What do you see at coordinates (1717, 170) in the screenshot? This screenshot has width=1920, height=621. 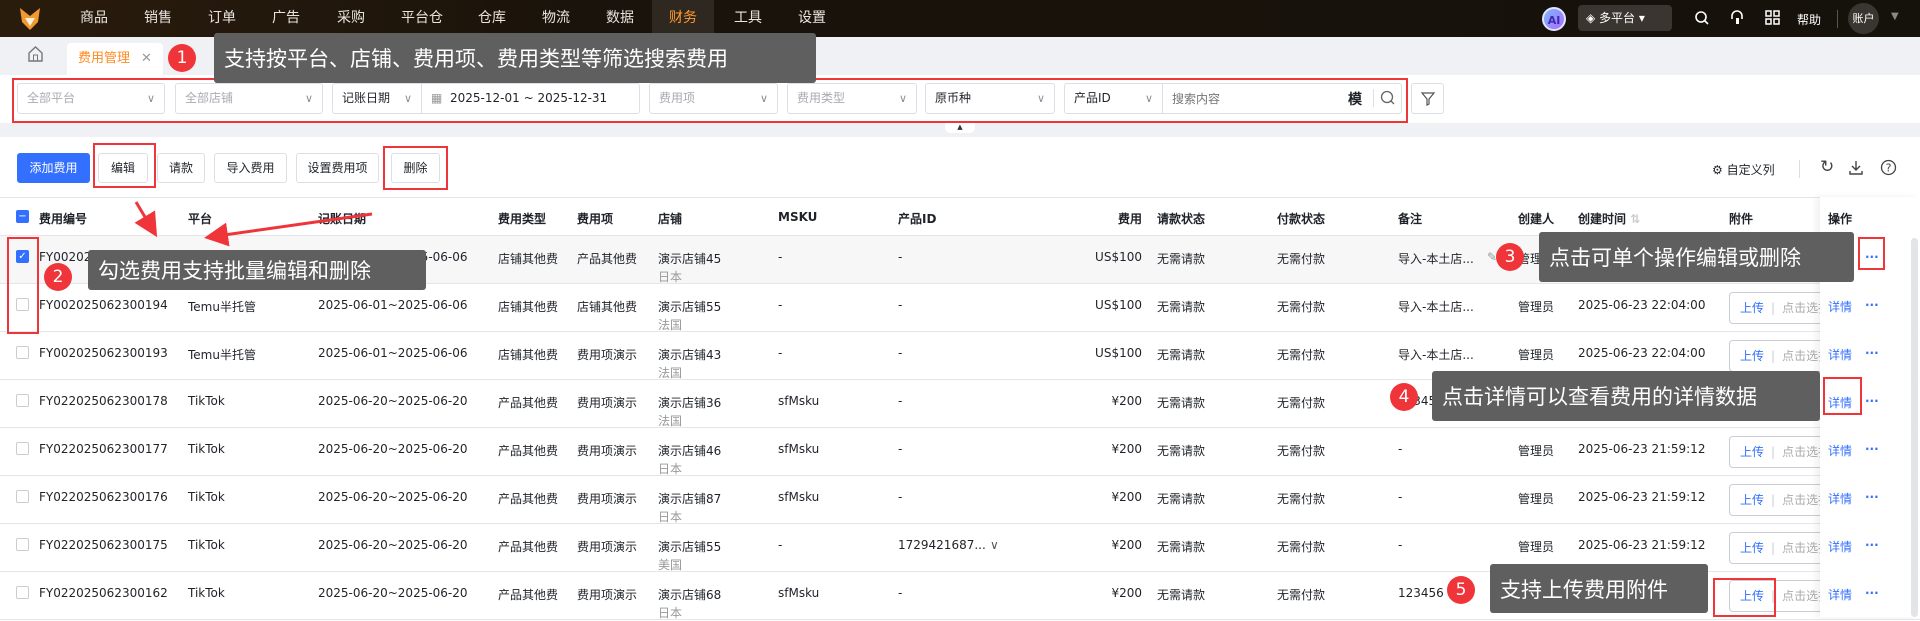 I see `settings-gear-icon: ⚙` at bounding box center [1717, 170].